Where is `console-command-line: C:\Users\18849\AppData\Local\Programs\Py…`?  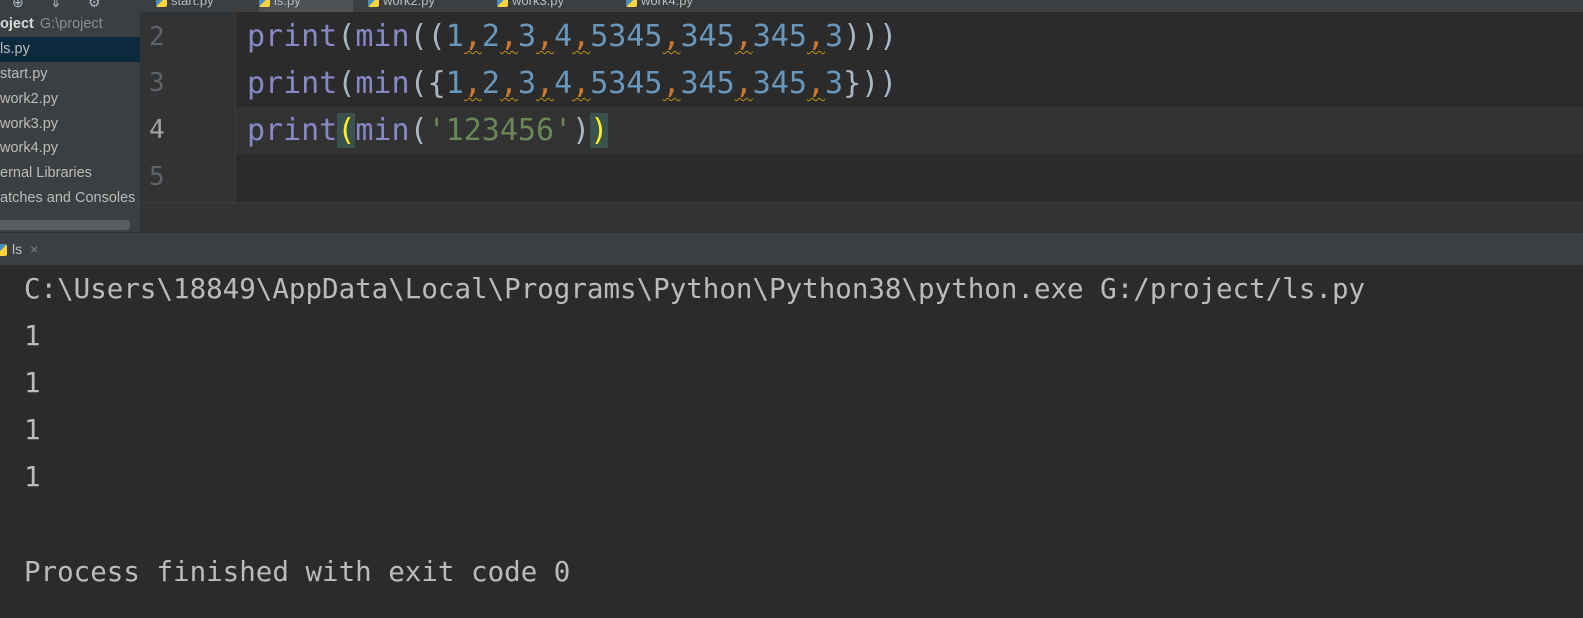
console-command-line: C:\Users\18849\AppData\Local\Programs\Py… is located at coordinates (695, 289).